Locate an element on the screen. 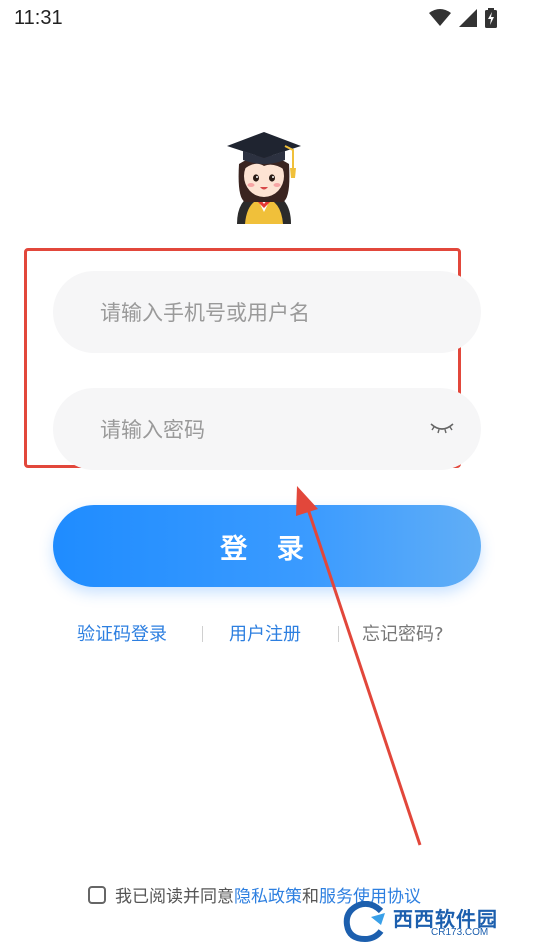  watermark-site: CR173.COM is located at coordinates (460, 932).